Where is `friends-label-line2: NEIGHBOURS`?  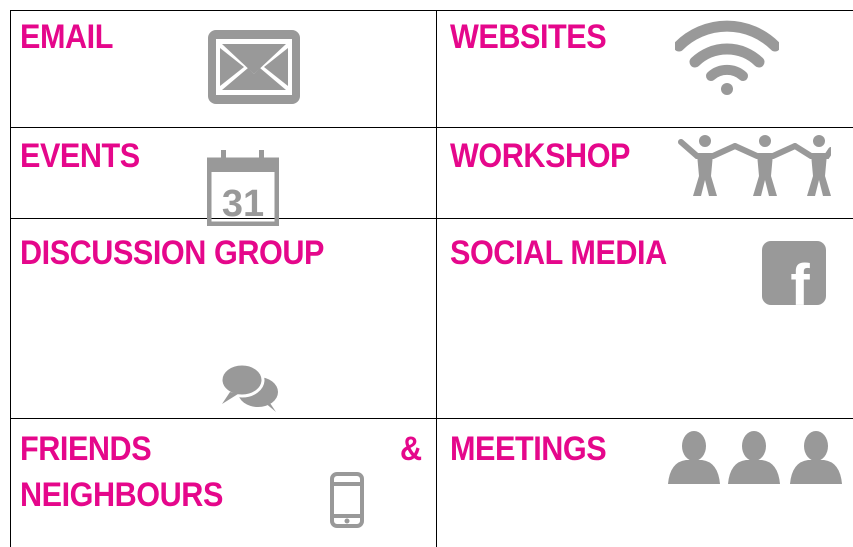
friends-label-line2: NEIGHBOURS is located at coordinates (121, 495).